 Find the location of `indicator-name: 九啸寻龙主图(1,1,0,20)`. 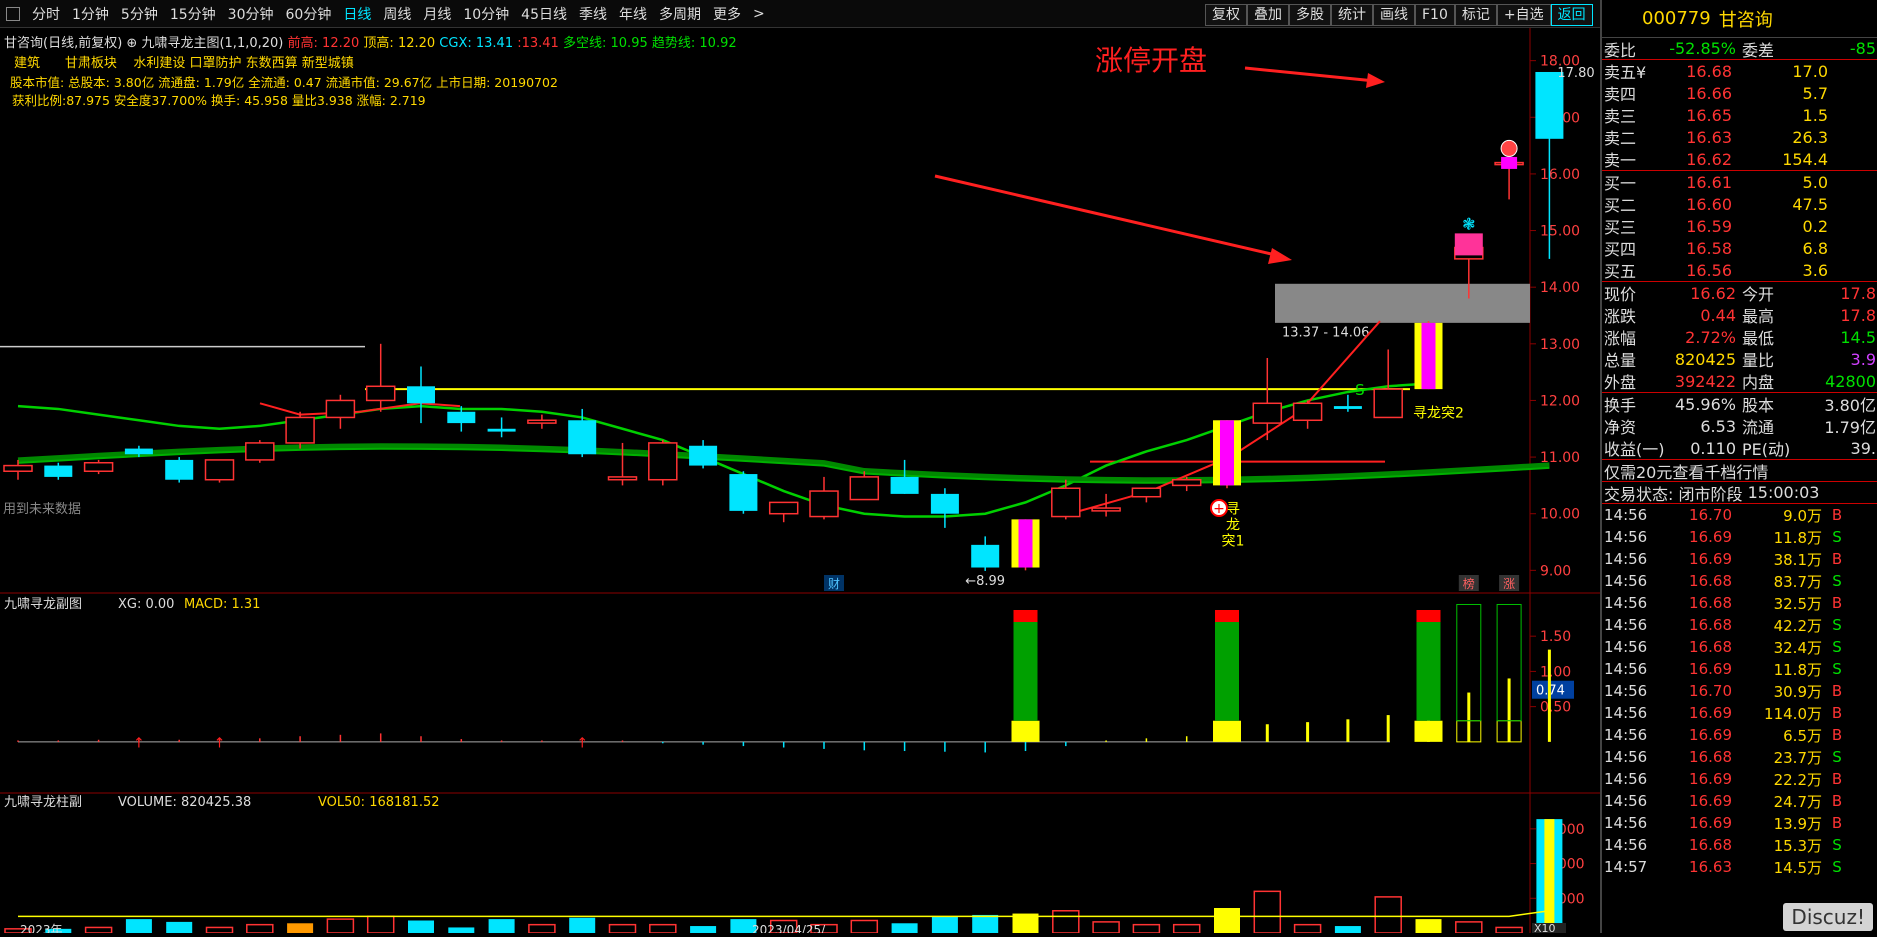

indicator-name: 九啸寻龙主图(1,1,0,20) is located at coordinates (212, 43).